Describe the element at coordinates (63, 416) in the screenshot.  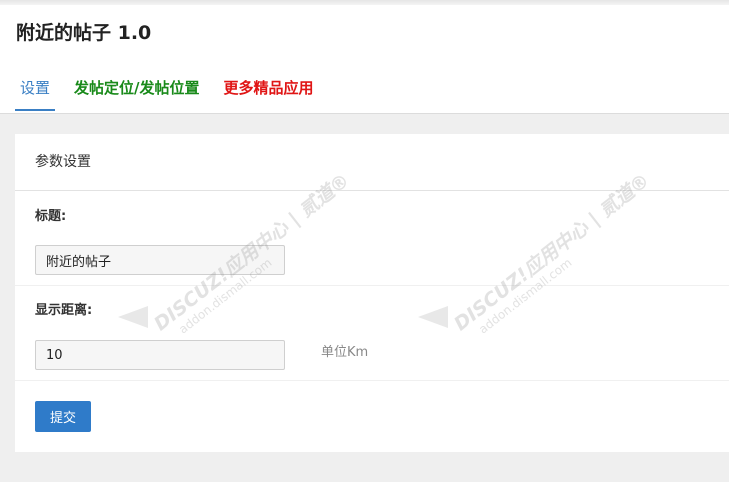
I see `submit-button: 提交` at that location.